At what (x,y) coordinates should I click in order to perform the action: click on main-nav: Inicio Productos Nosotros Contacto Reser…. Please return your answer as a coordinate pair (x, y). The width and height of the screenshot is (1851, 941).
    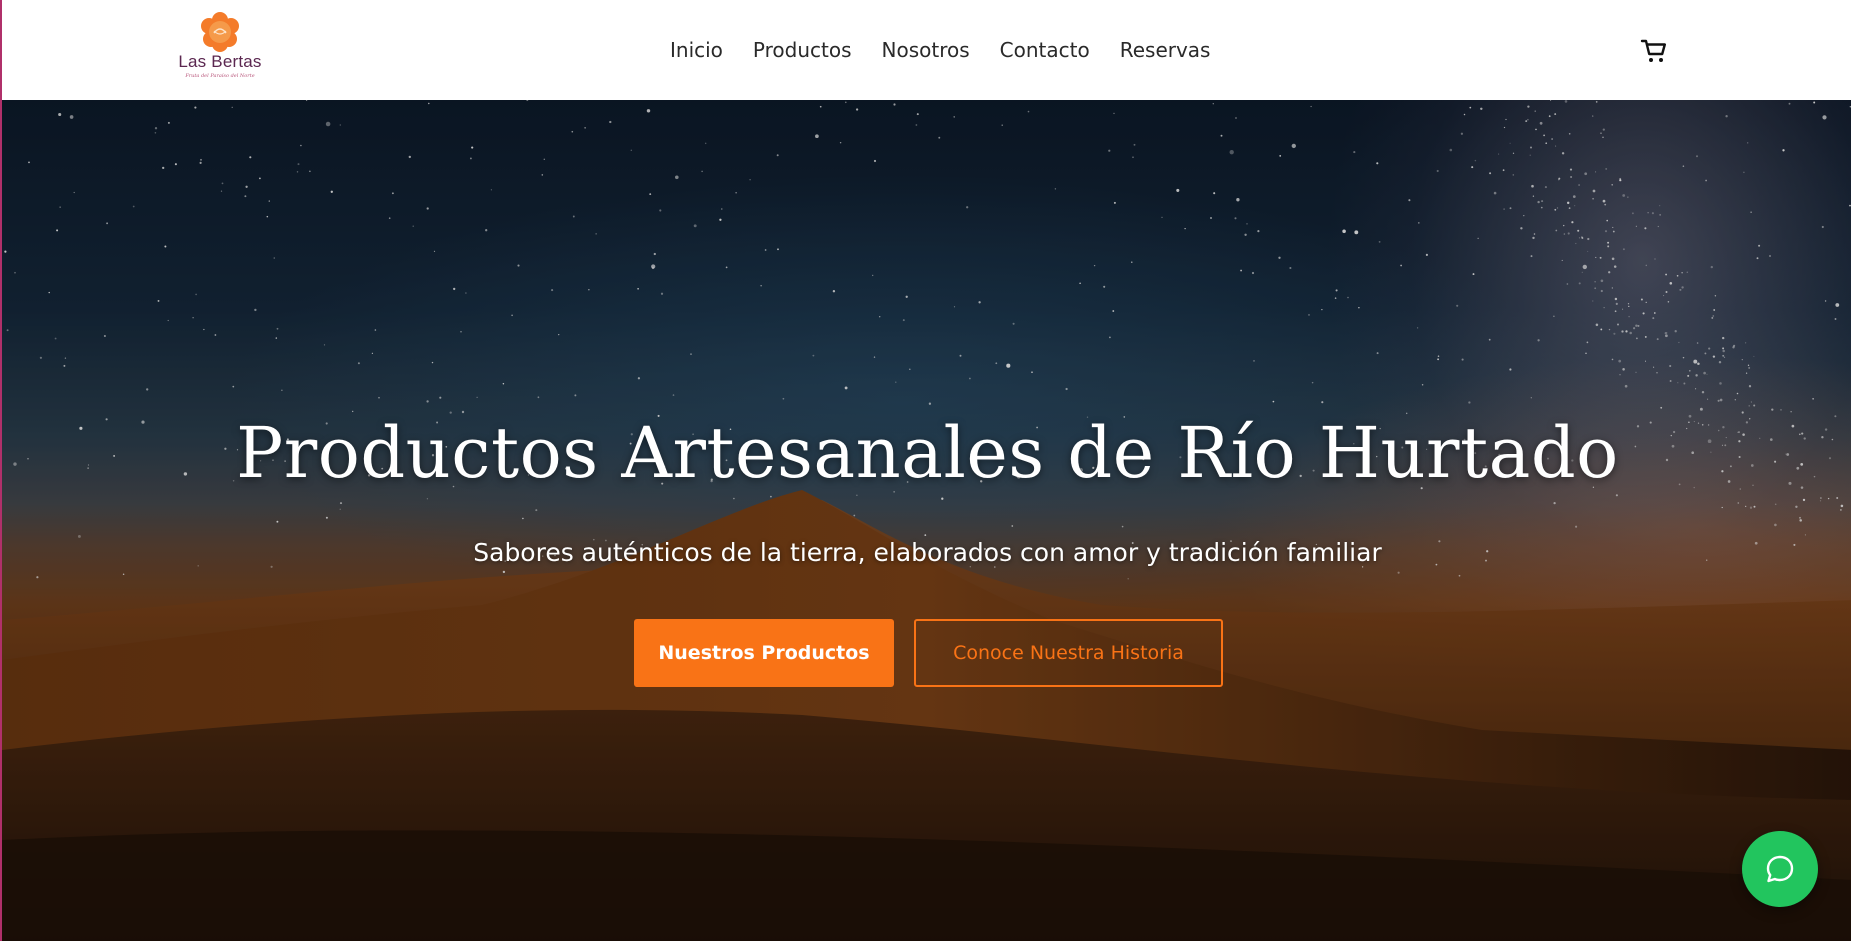
    Looking at the image, I should click on (940, 50).